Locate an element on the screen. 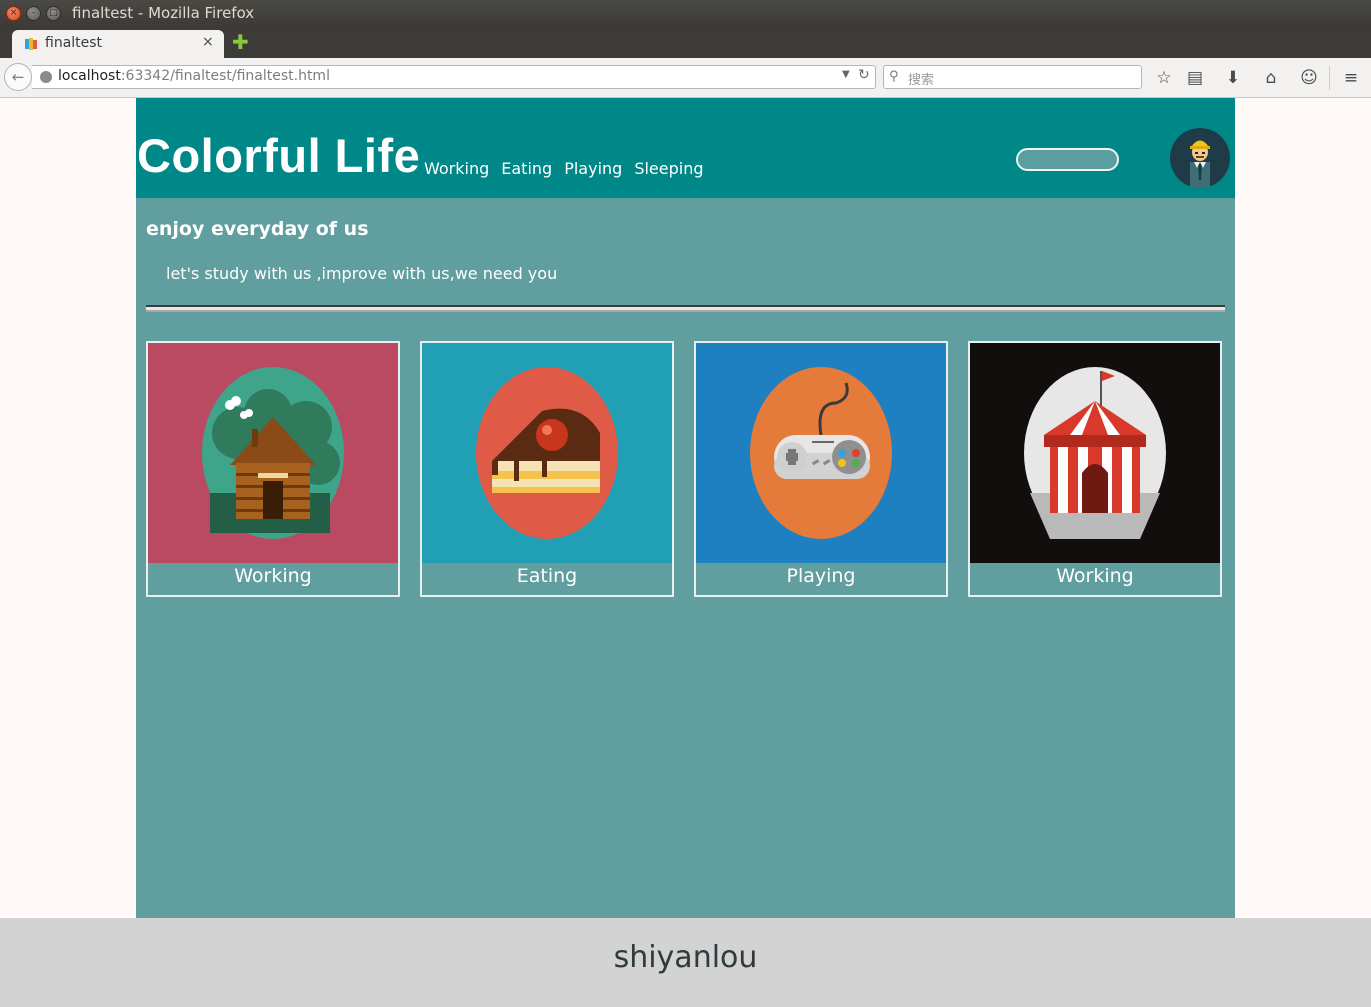 The image size is (1371, 1007). menu-icon: ≡ is located at coordinates (1351, 78).